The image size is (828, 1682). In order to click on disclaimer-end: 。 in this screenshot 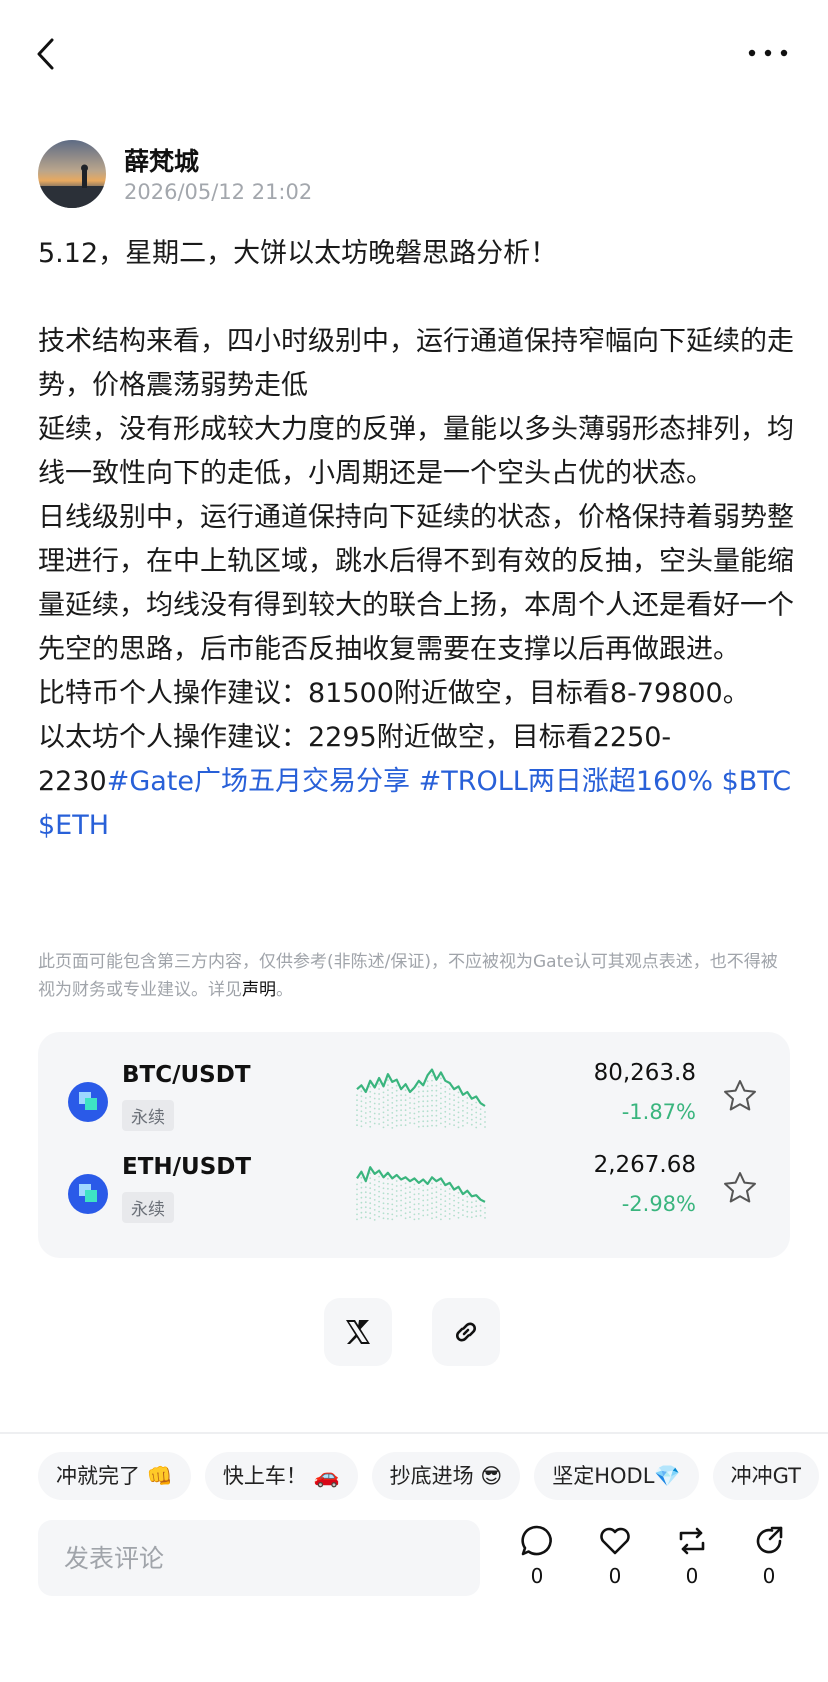, I will do `click(284, 990)`.